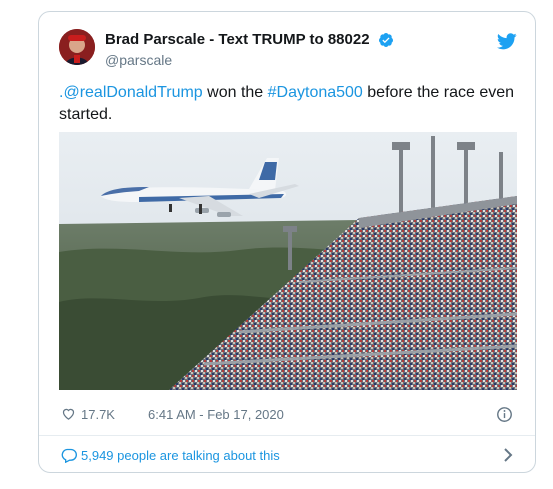 The image size is (553, 489). Describe the element at coordinates (504, 414) in the screenshot. I see `info-icon` at that location.